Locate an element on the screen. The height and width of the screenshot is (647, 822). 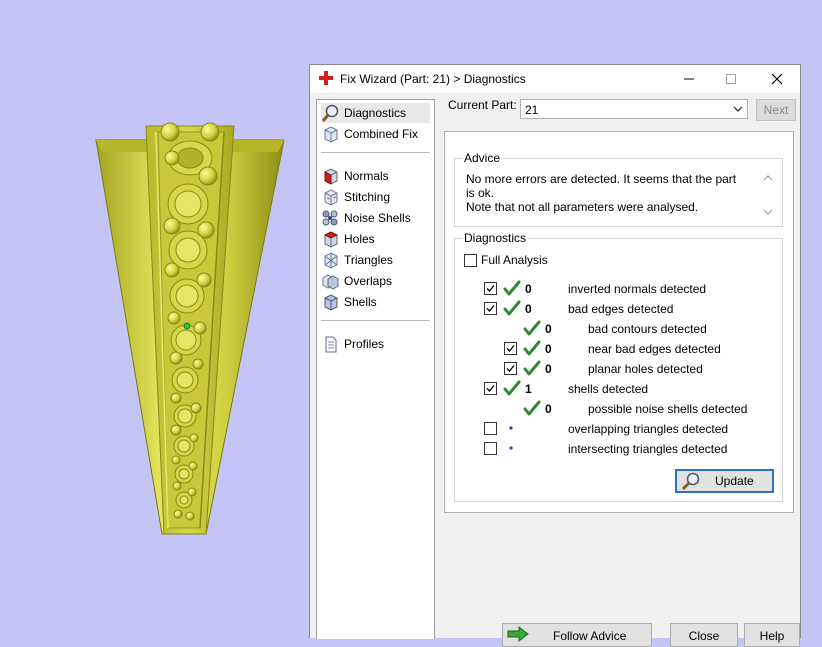
sidebar-item-profiles: Profiles is located at coordinates (352, 344).